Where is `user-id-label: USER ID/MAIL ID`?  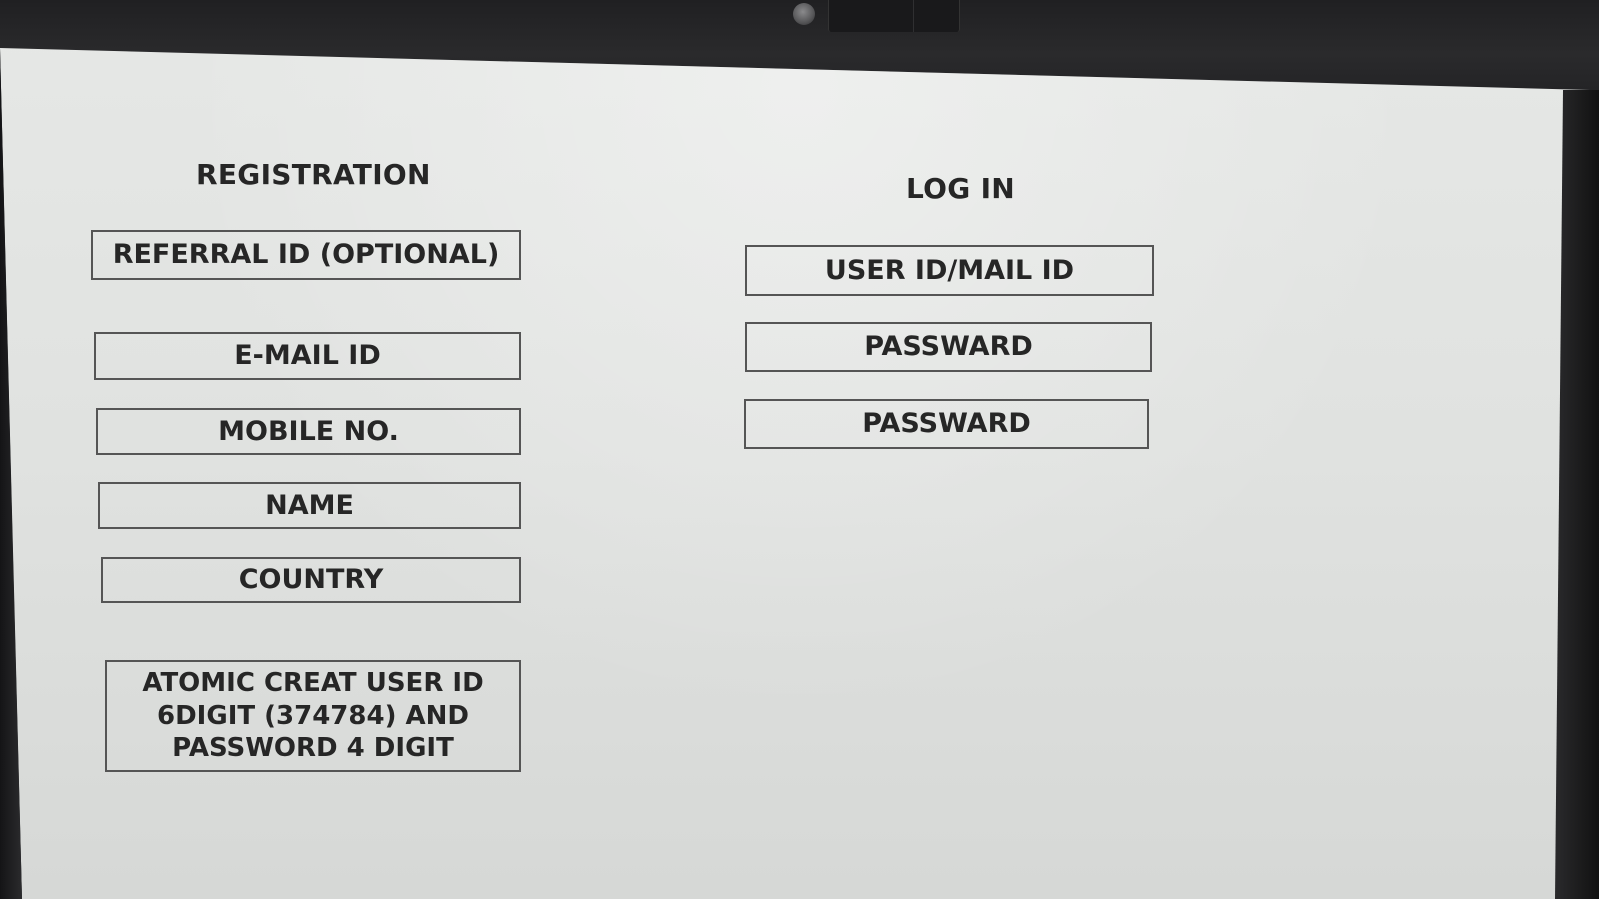 user-id-label: USER ID/MAIL ID is located at coordinates (949, 270).